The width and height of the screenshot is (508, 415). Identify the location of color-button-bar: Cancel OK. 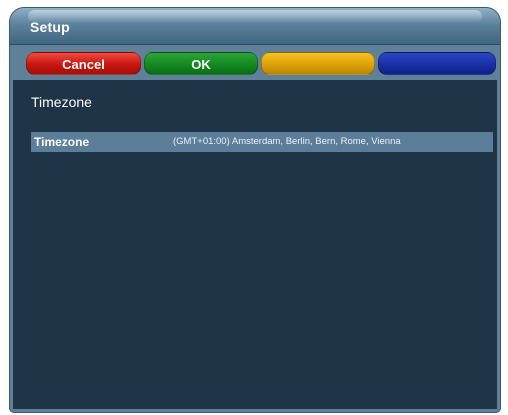
(261, 64).